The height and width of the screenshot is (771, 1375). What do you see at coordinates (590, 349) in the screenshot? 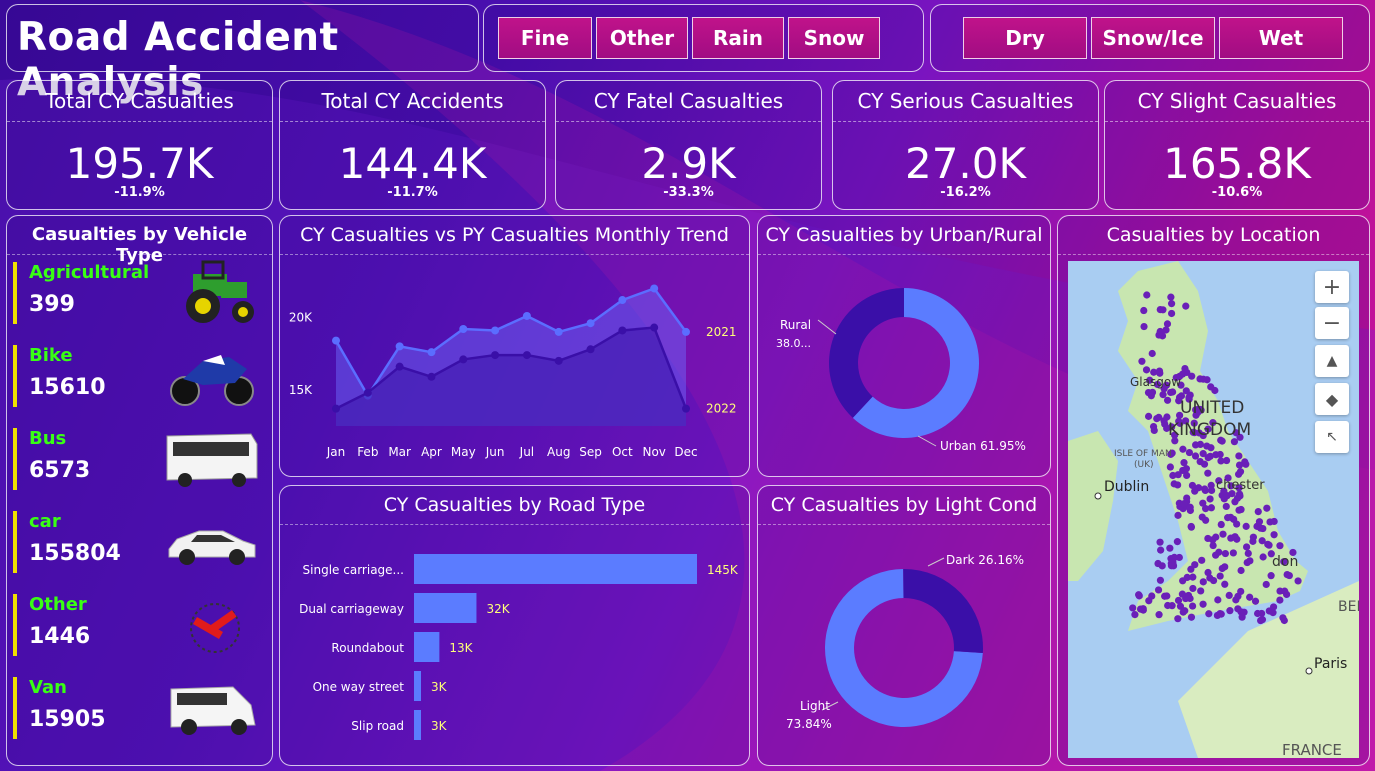
I see `trend-point-2022-Sep` at bounding box center [590, 349].